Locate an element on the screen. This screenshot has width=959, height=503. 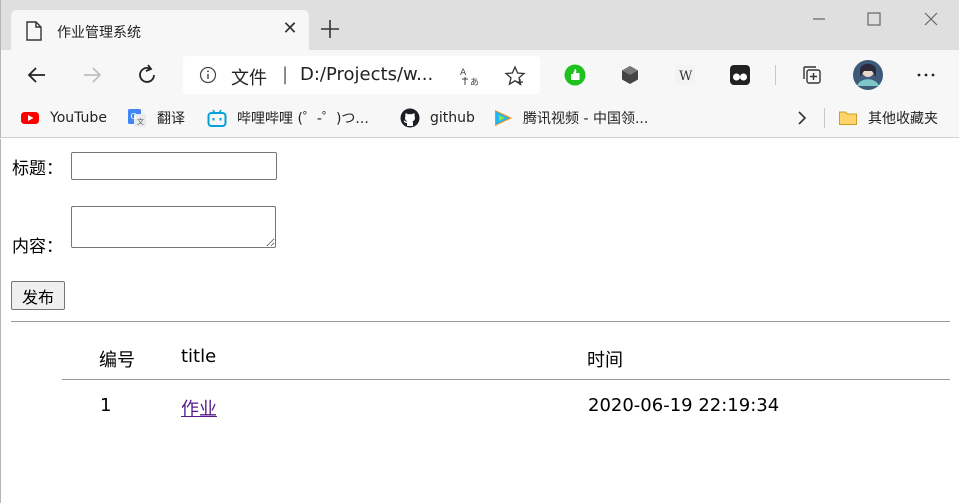
content-label: 内容： is located at coordinates (37, 247).